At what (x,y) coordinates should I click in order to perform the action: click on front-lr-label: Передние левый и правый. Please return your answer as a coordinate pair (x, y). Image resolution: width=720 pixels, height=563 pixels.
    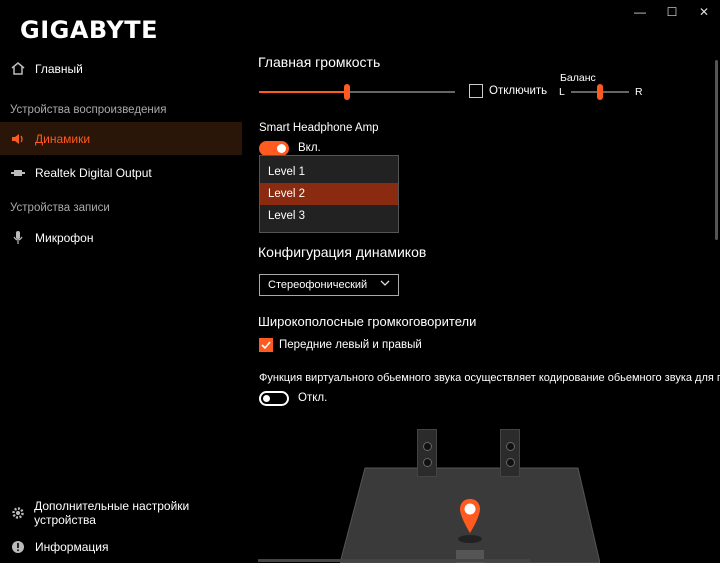
    Looking at the image, I should click on (350, 345).